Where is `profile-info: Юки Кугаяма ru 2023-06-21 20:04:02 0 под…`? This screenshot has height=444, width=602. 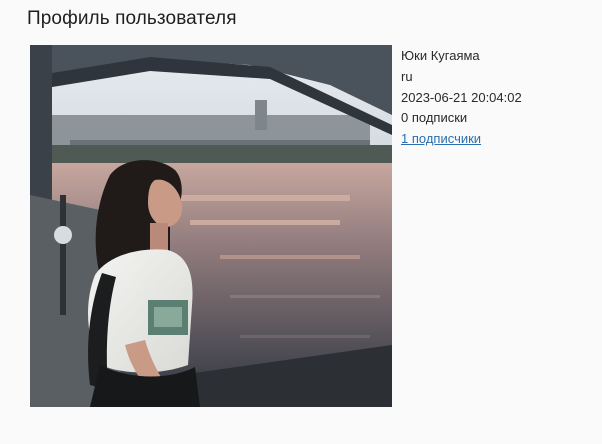 profile-info: Юки Кугаяма ru 2023-06-21 20:04:02 0 под… is located at coordinates (461, 98).